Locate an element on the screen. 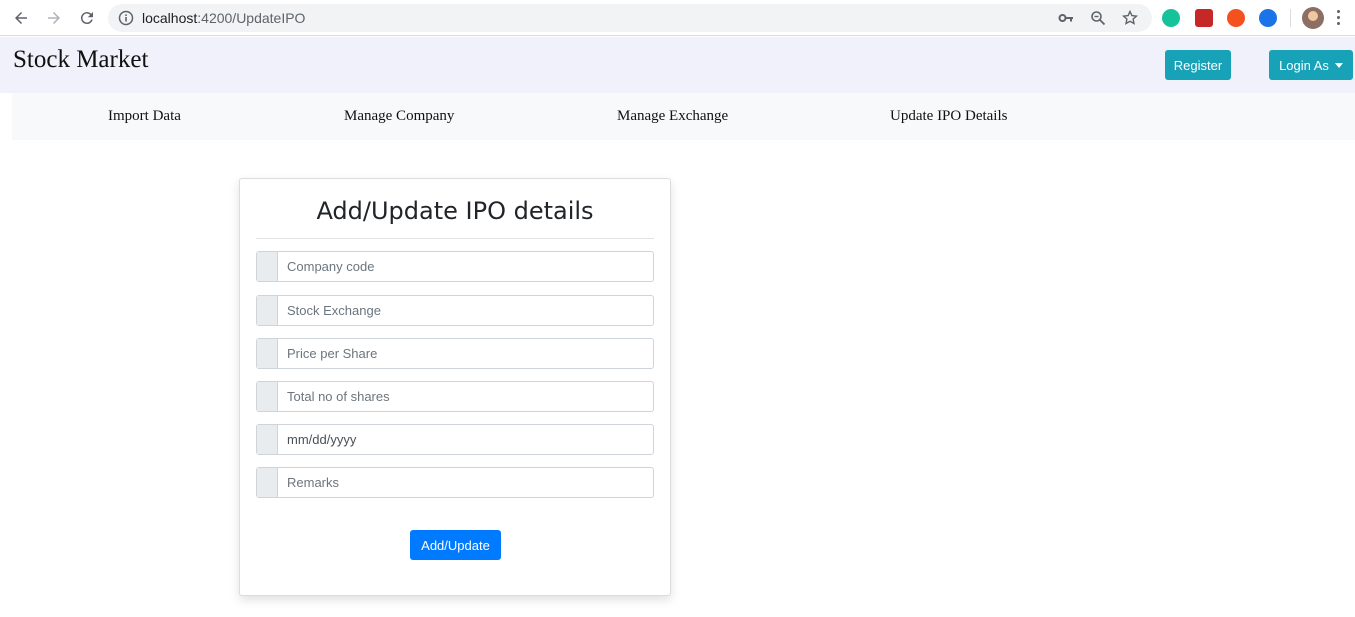 This screenshot has width=1355, height=617. login-as-label: Login As is located at coordinates (1304, 65).